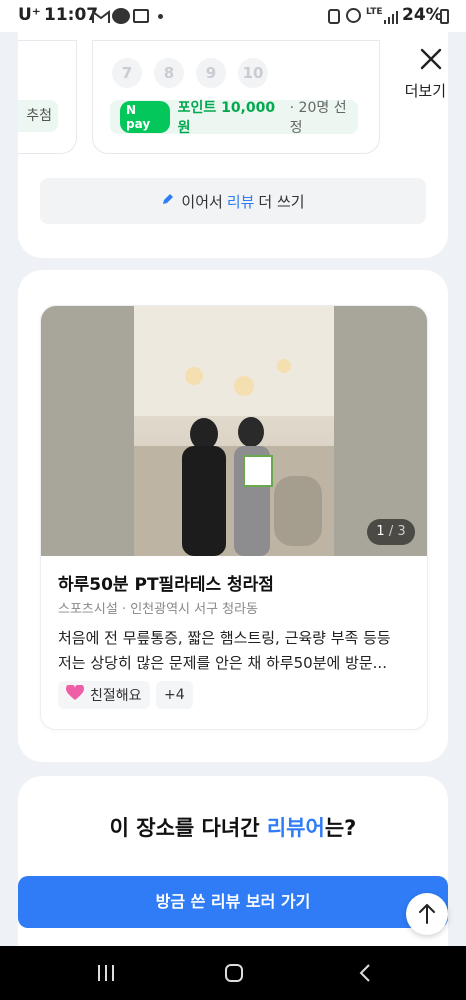  I want to click on npay-logo: N pay, so click(145, 117).